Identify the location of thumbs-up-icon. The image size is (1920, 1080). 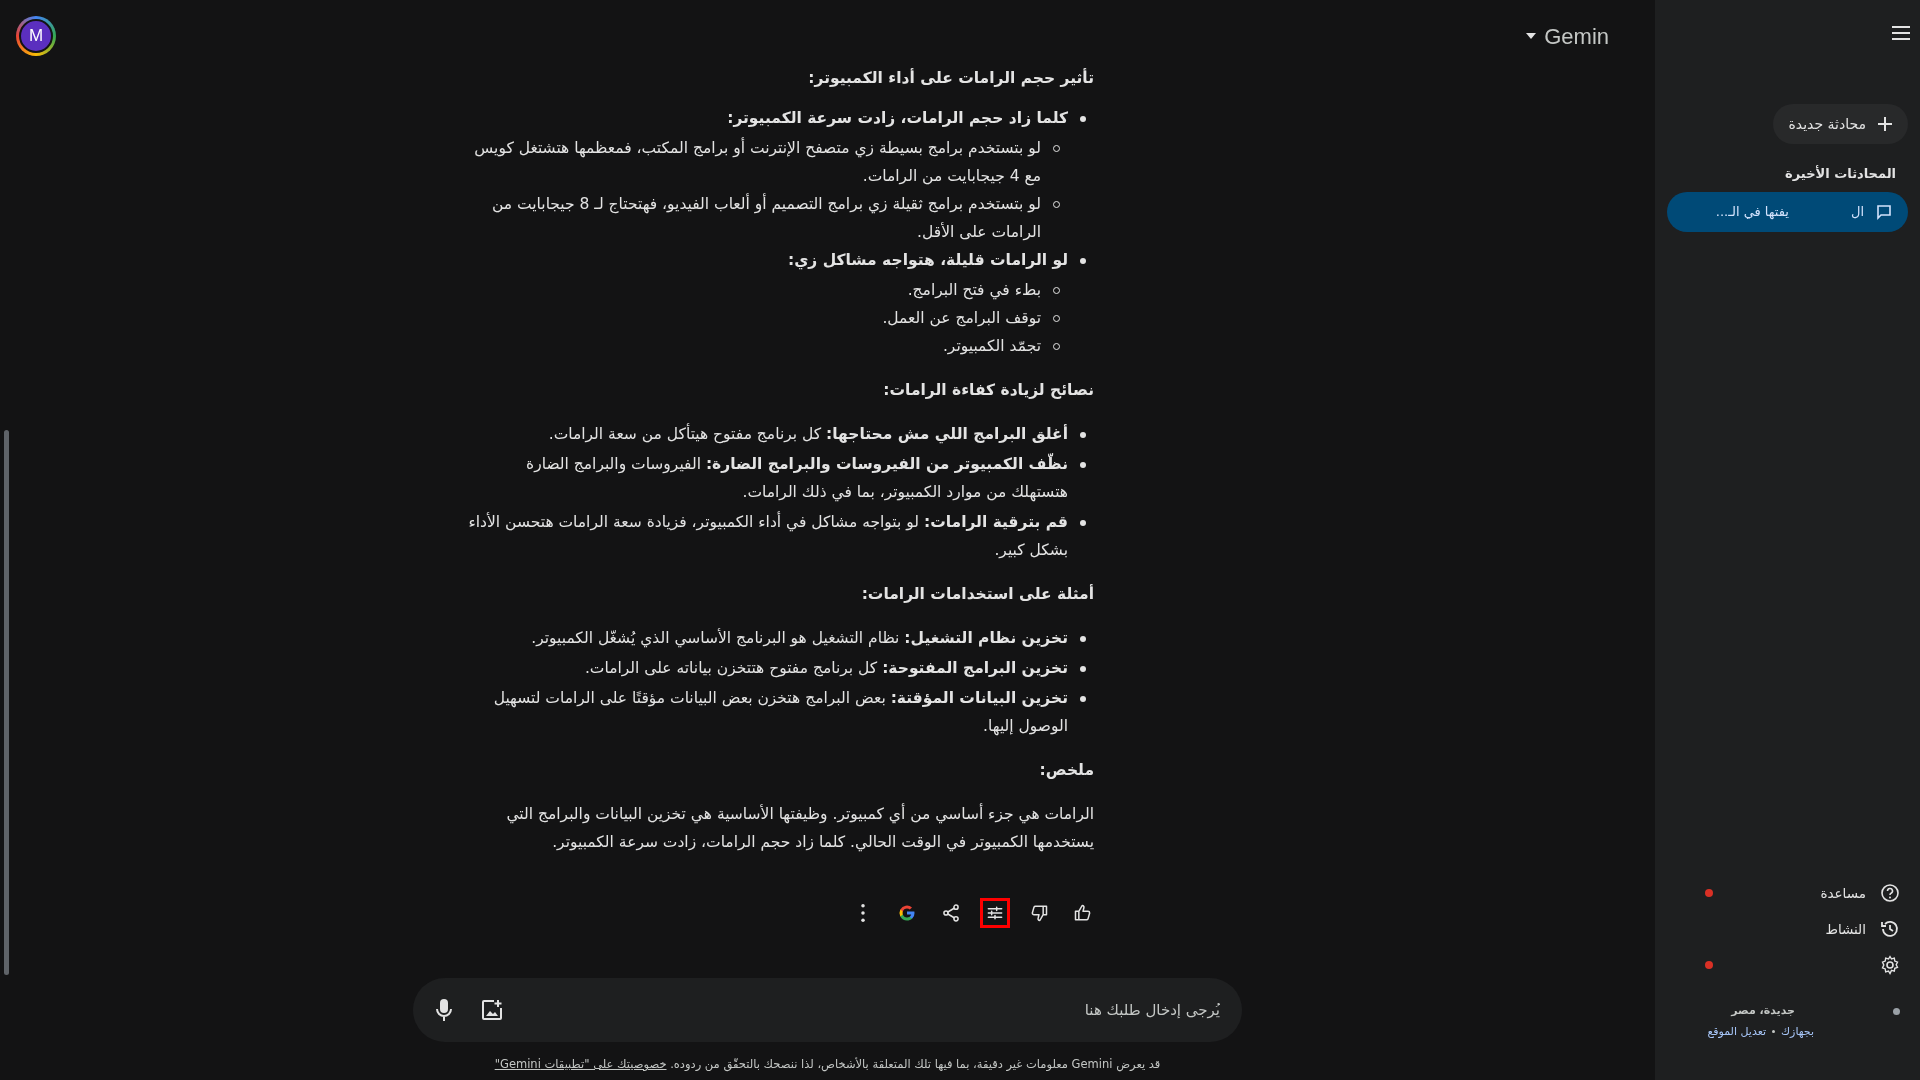
(1083, 913).